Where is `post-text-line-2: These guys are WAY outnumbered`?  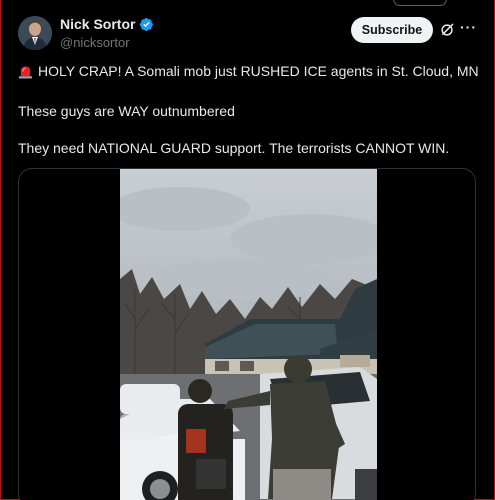 post-text-line-2: These guys are WAY outnumbered is located at coordinates (126, 111).